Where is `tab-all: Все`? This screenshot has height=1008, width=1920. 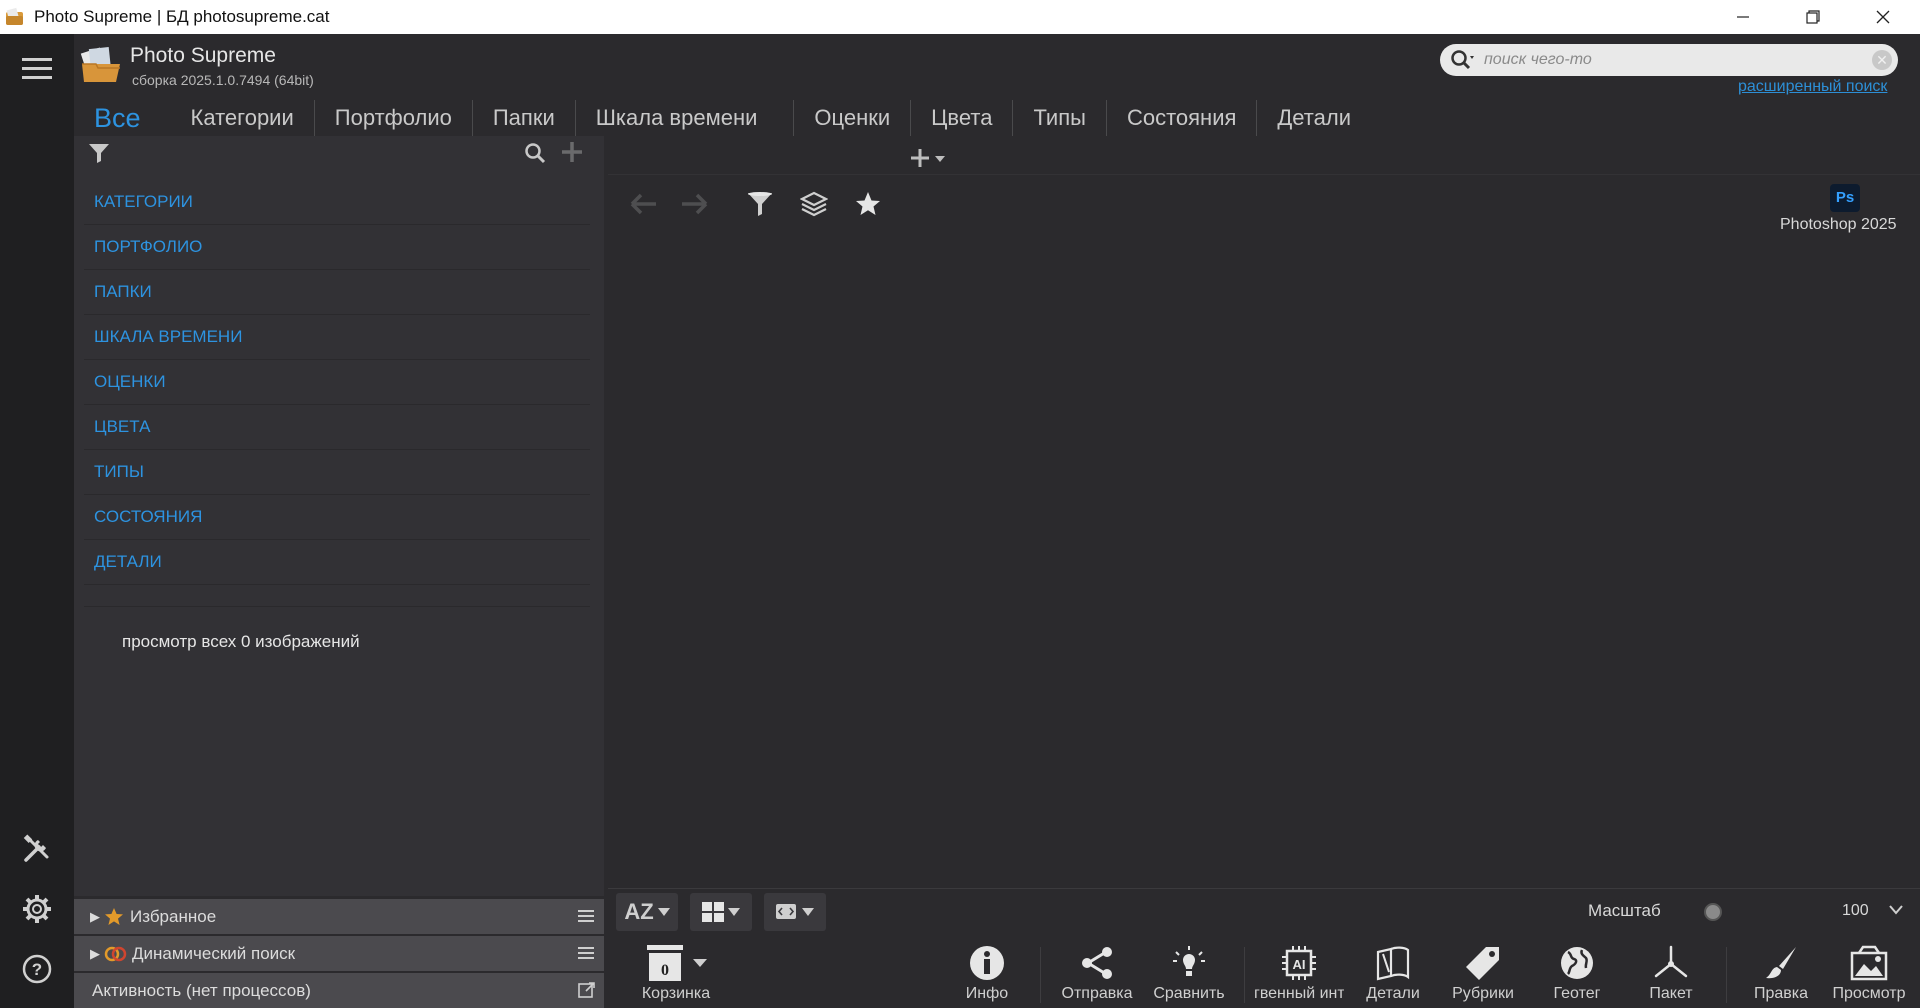 tab-all: Все is located at coordinates (122, 118).